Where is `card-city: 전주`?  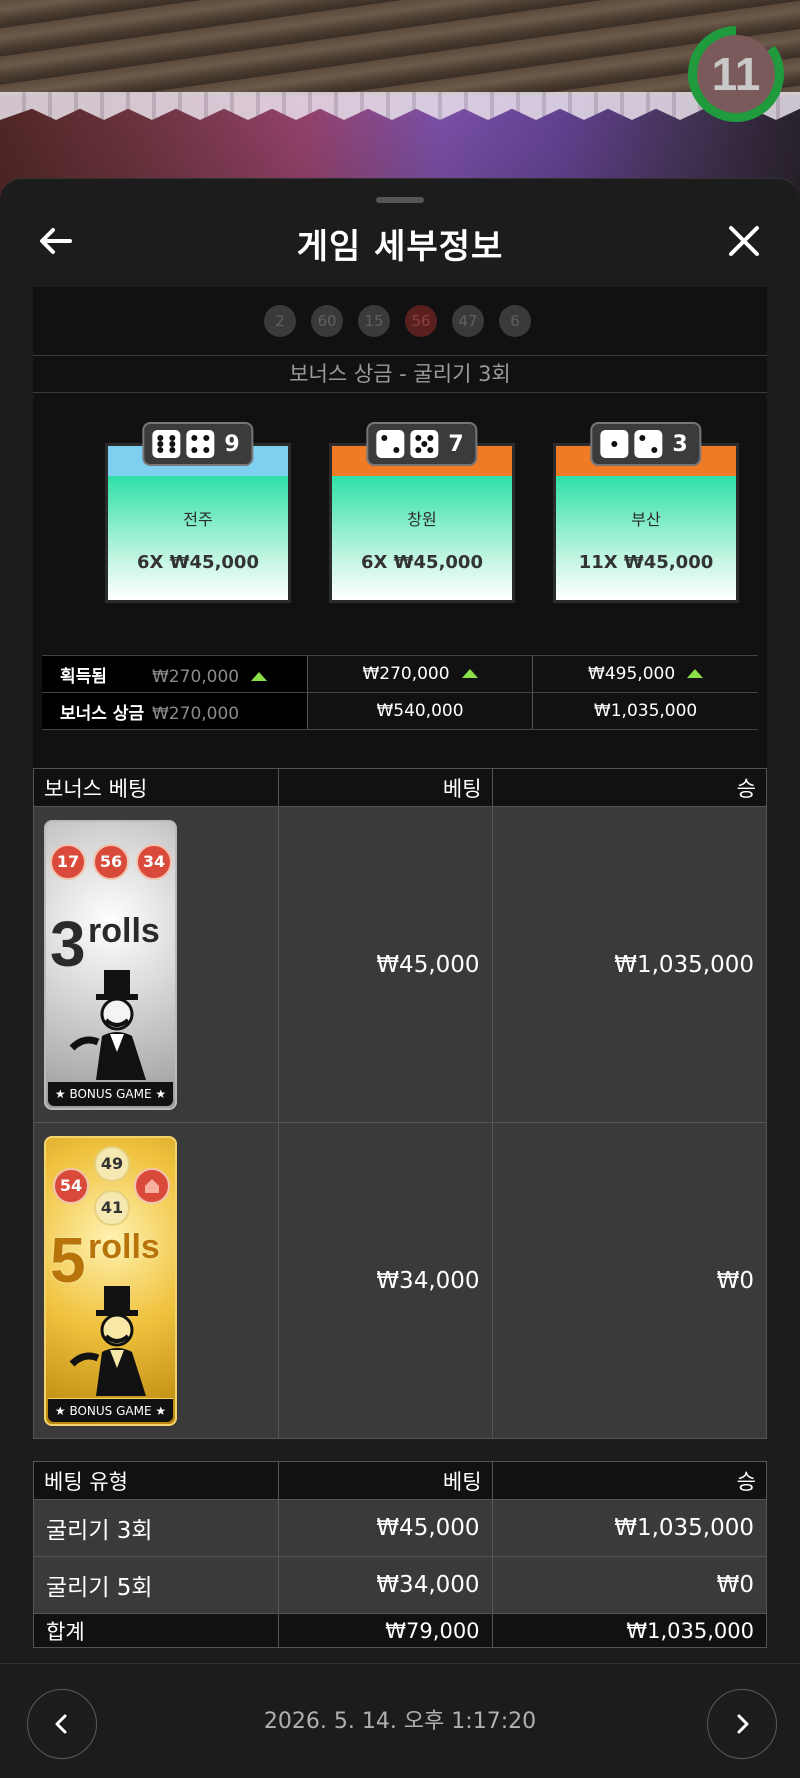 card-city: 전주 is located at coordinates (198, 519).